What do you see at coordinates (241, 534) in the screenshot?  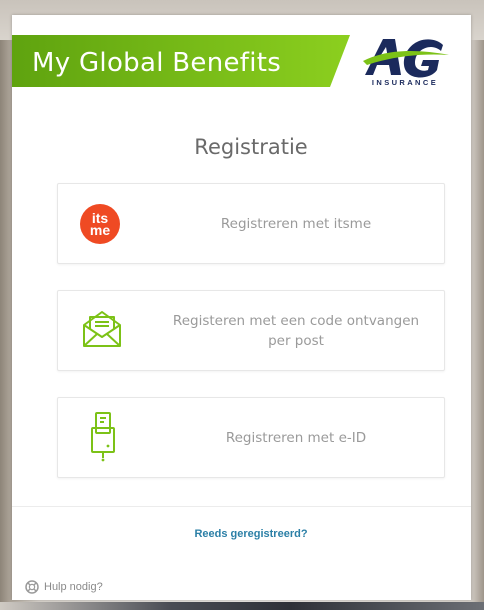 I see `already-registered-link: Reeds geregistreerd?` at bounding box center [241, 534].